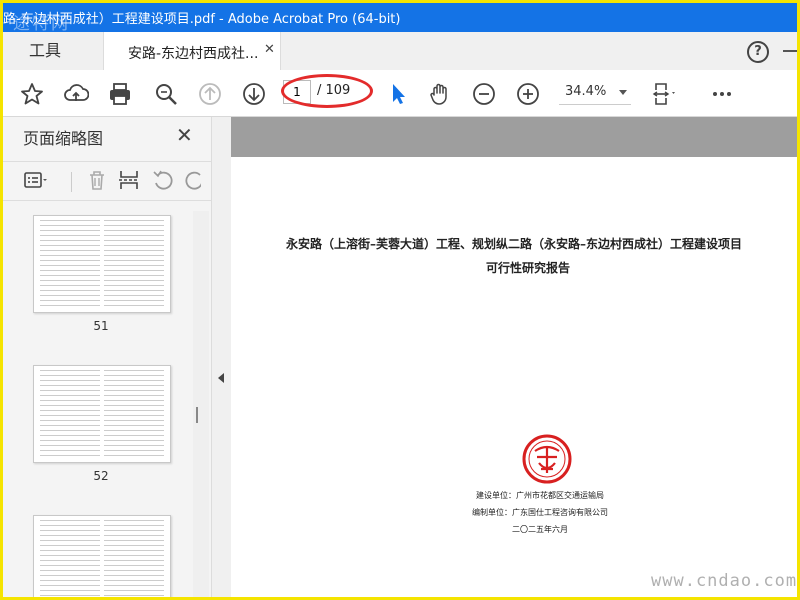 This screenshot has height=600, width=800. Describe the element at coordinates (664, 94) in the screenshot. I see `fit-page-icon` at that location.